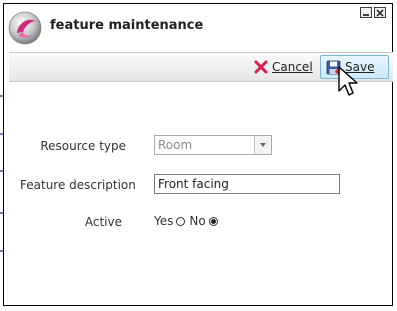  I want to click on active-label: Active, so click(103, 222).